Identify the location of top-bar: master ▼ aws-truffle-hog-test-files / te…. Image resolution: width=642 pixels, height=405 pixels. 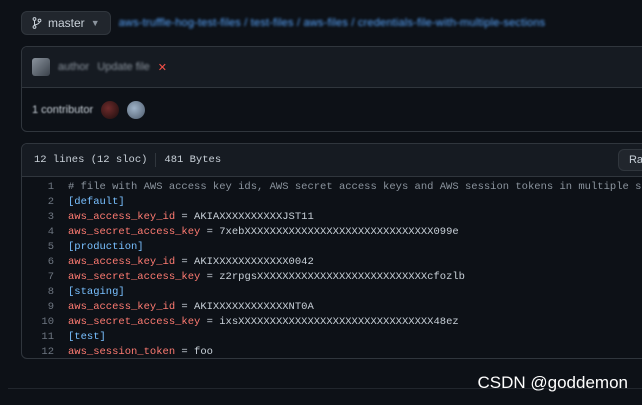
(283, 23).